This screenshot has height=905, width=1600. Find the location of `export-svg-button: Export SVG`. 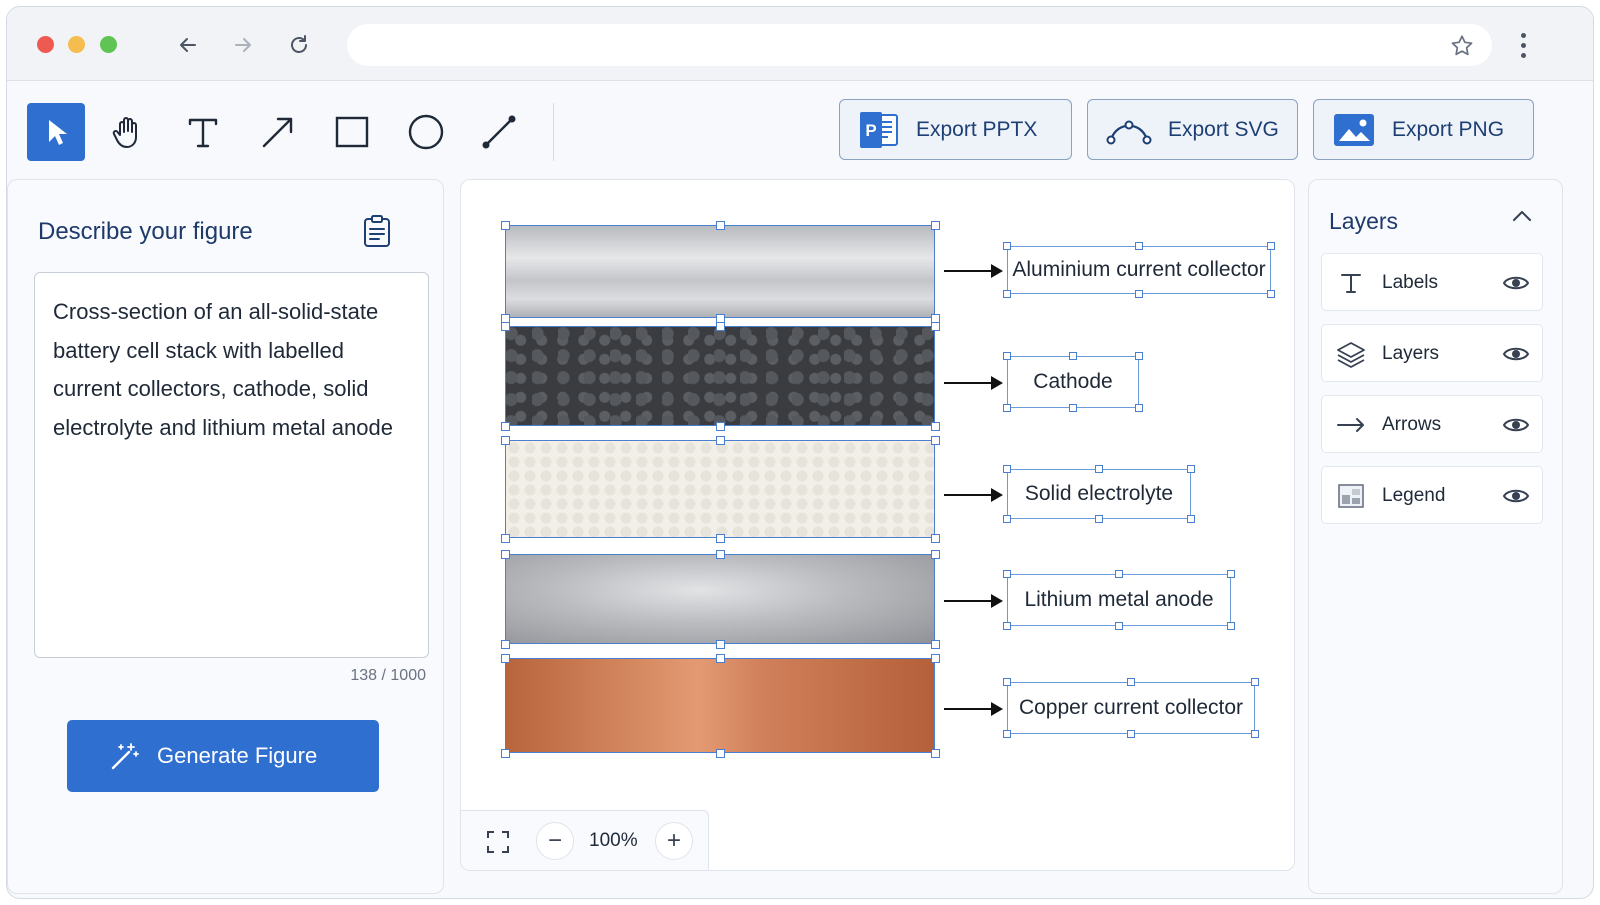

export-svg-button: Export SVG is located at coordinates (1192, 129).